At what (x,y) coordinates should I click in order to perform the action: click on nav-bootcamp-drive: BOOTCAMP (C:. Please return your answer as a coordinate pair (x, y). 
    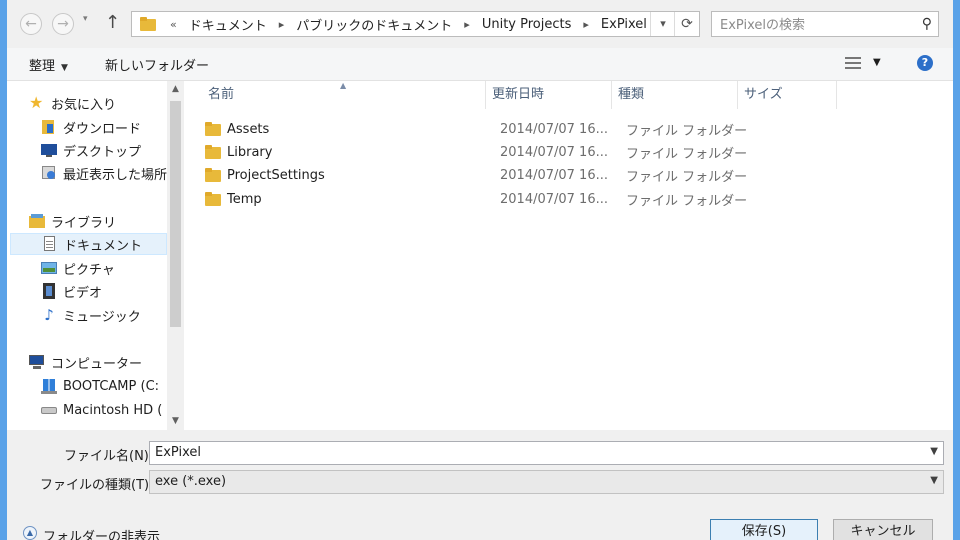
    Looking at the image, I should click on (109, 386).